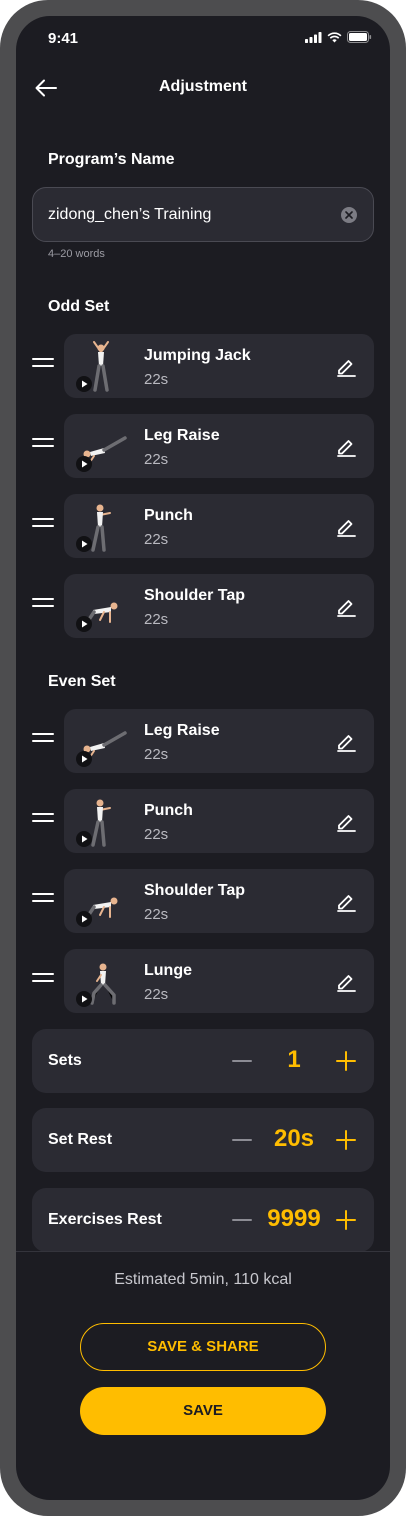  I want to click on sets-decrement-button, so click(242, 1061).